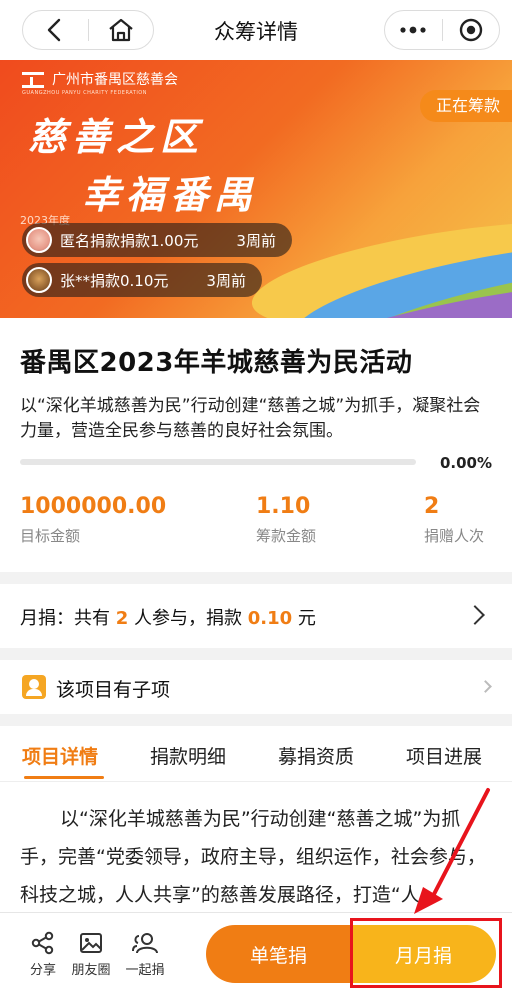 The image size is (512, 991). I want to click on annotation-highlight-box, so click(426, 953).